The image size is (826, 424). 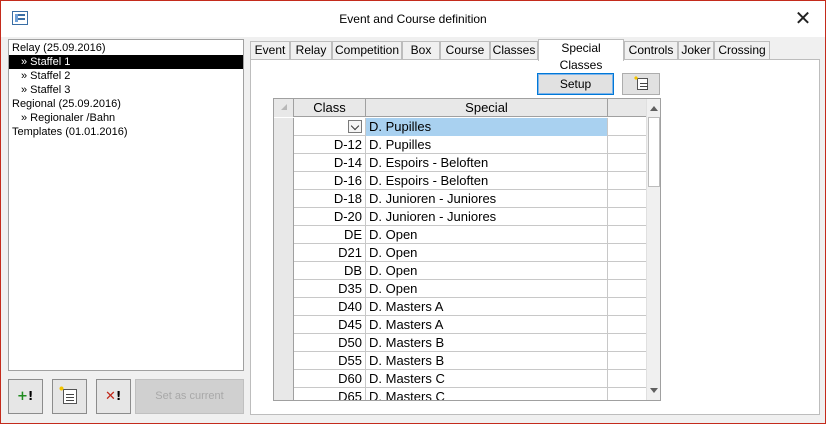 What do you see at coordinates (25, 396) in the screenshot?
I see `add-event-button: +!` at bounding box center [25, 396].